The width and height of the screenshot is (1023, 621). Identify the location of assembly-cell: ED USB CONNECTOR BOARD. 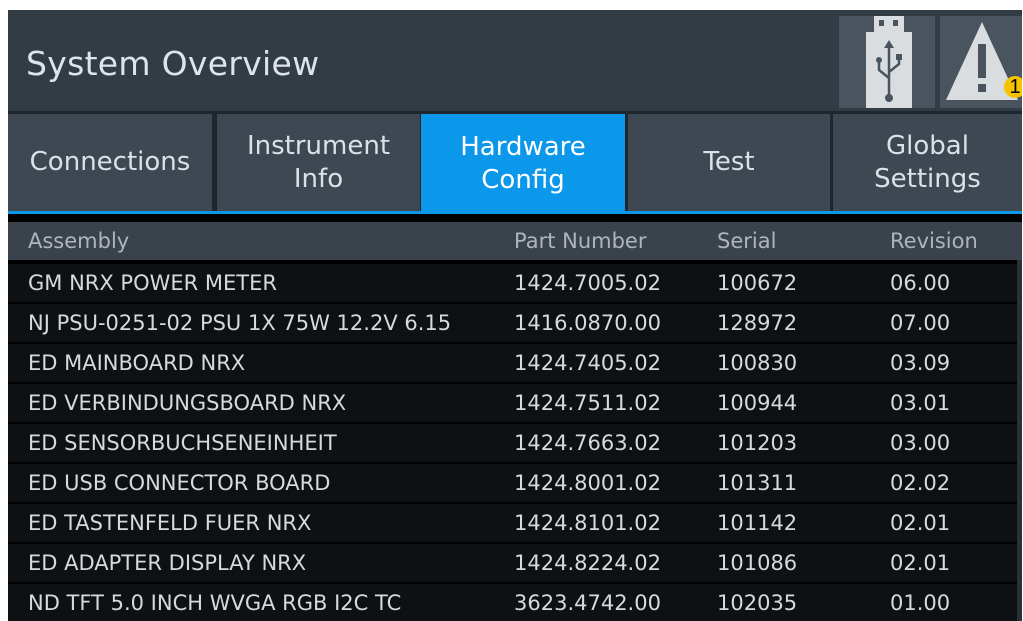
(179, 483).